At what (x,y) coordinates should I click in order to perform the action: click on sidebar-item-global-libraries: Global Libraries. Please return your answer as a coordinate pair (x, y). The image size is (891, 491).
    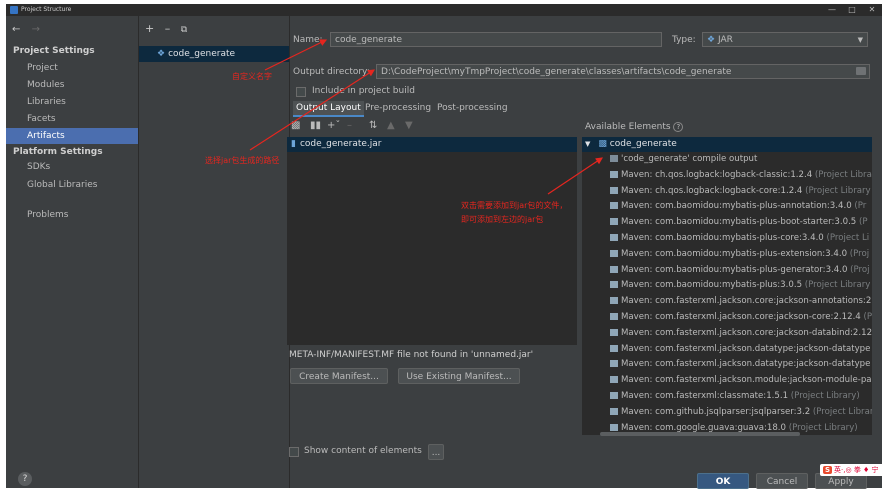
    Looking at the image, I should click on (72, 185).